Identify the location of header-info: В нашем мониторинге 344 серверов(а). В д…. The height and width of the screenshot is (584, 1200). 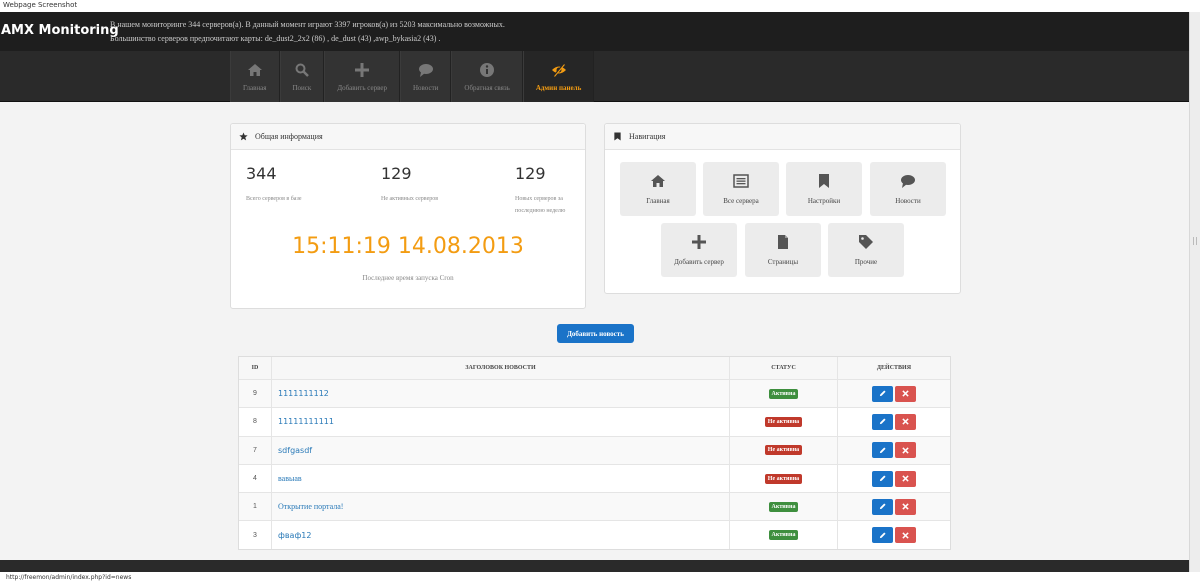
(307, 32).